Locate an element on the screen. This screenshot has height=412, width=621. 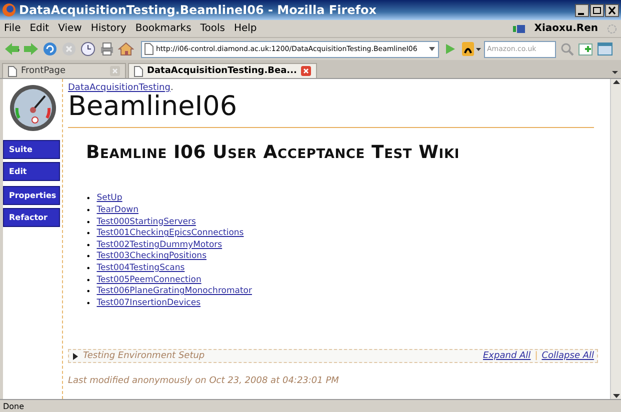
gauge-logo is located at coordinates (32, 108).